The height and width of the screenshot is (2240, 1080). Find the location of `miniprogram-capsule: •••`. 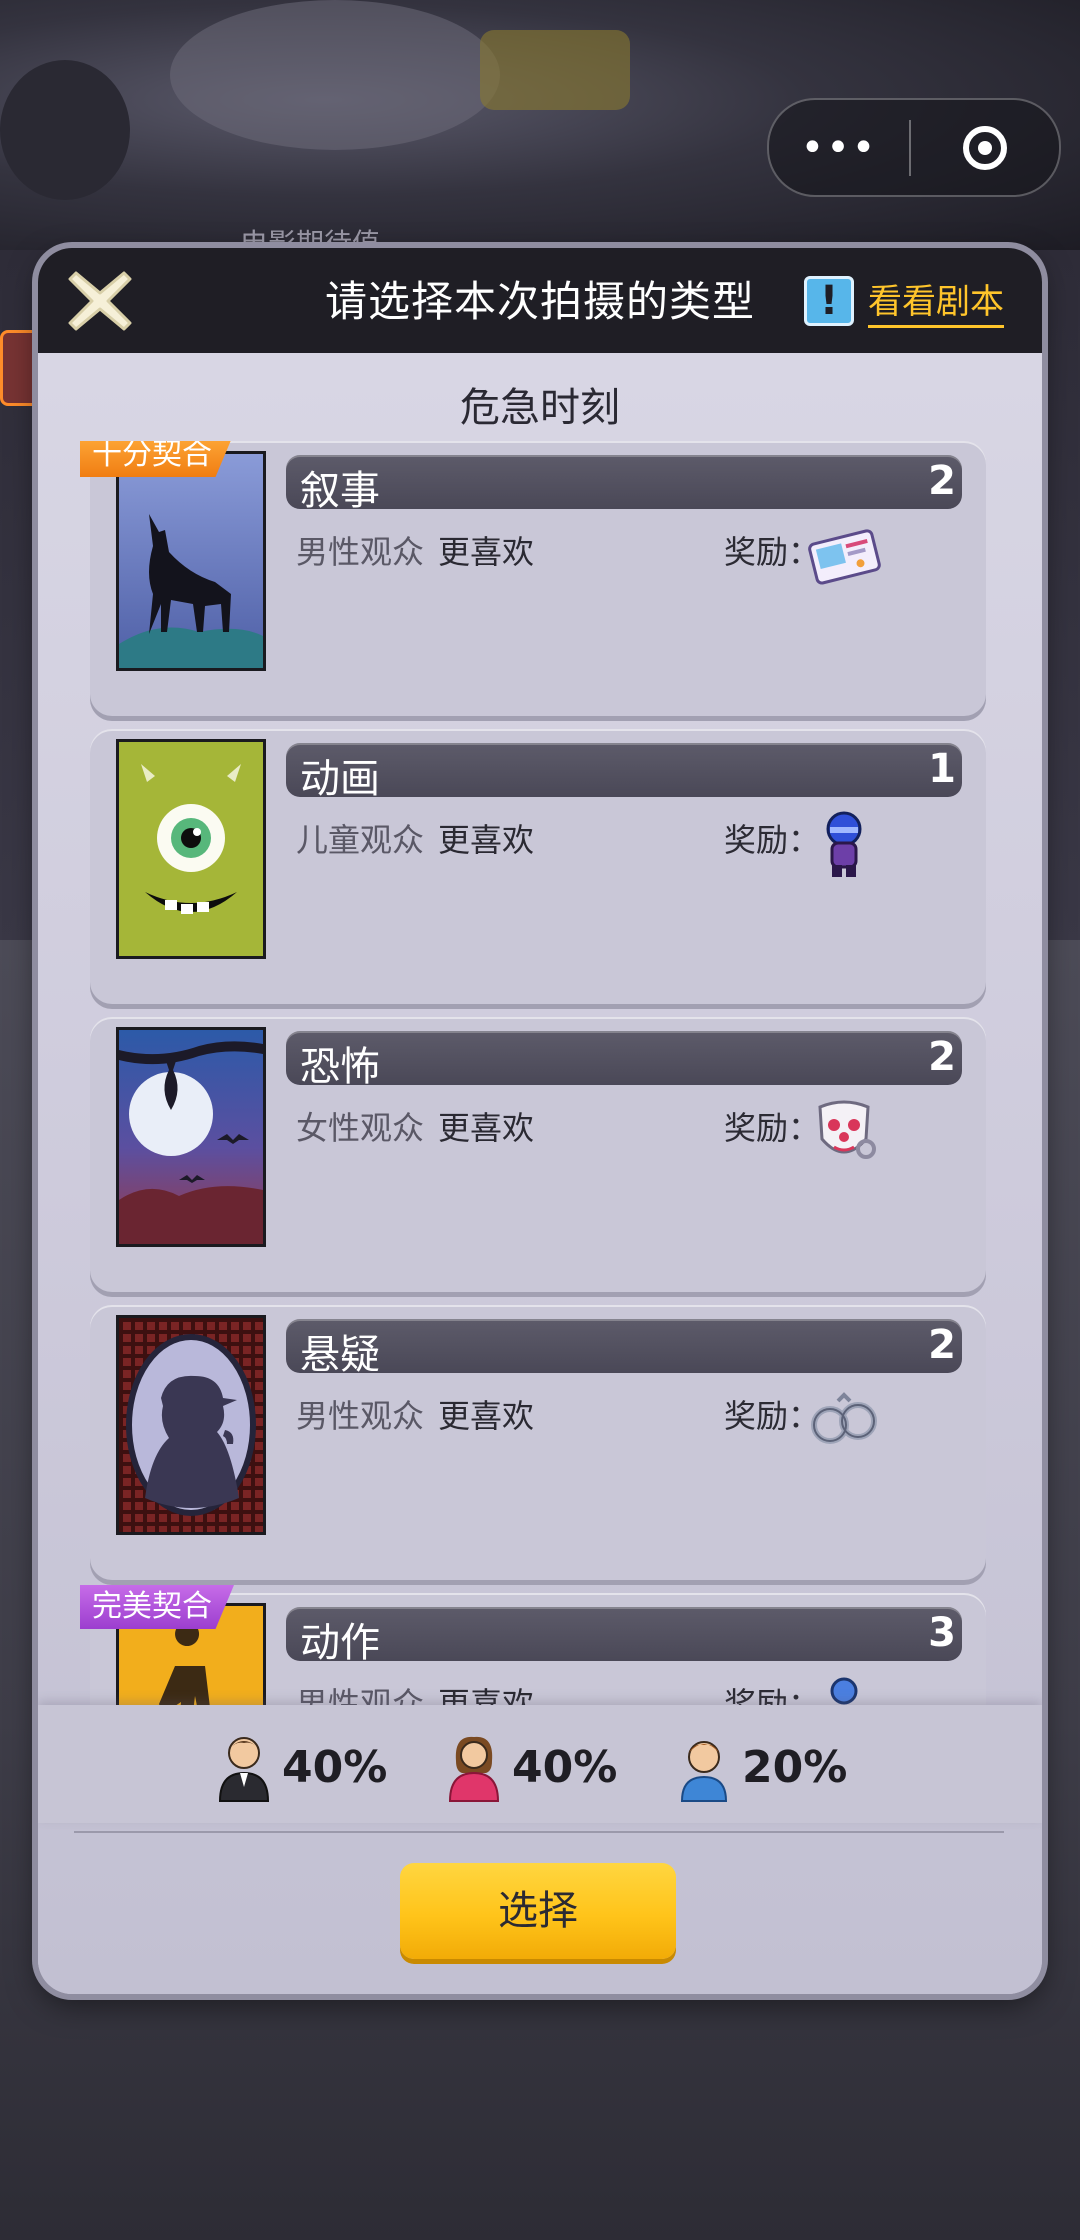

miniprogram-capsule: ••• is located at coordinates (914, 147).